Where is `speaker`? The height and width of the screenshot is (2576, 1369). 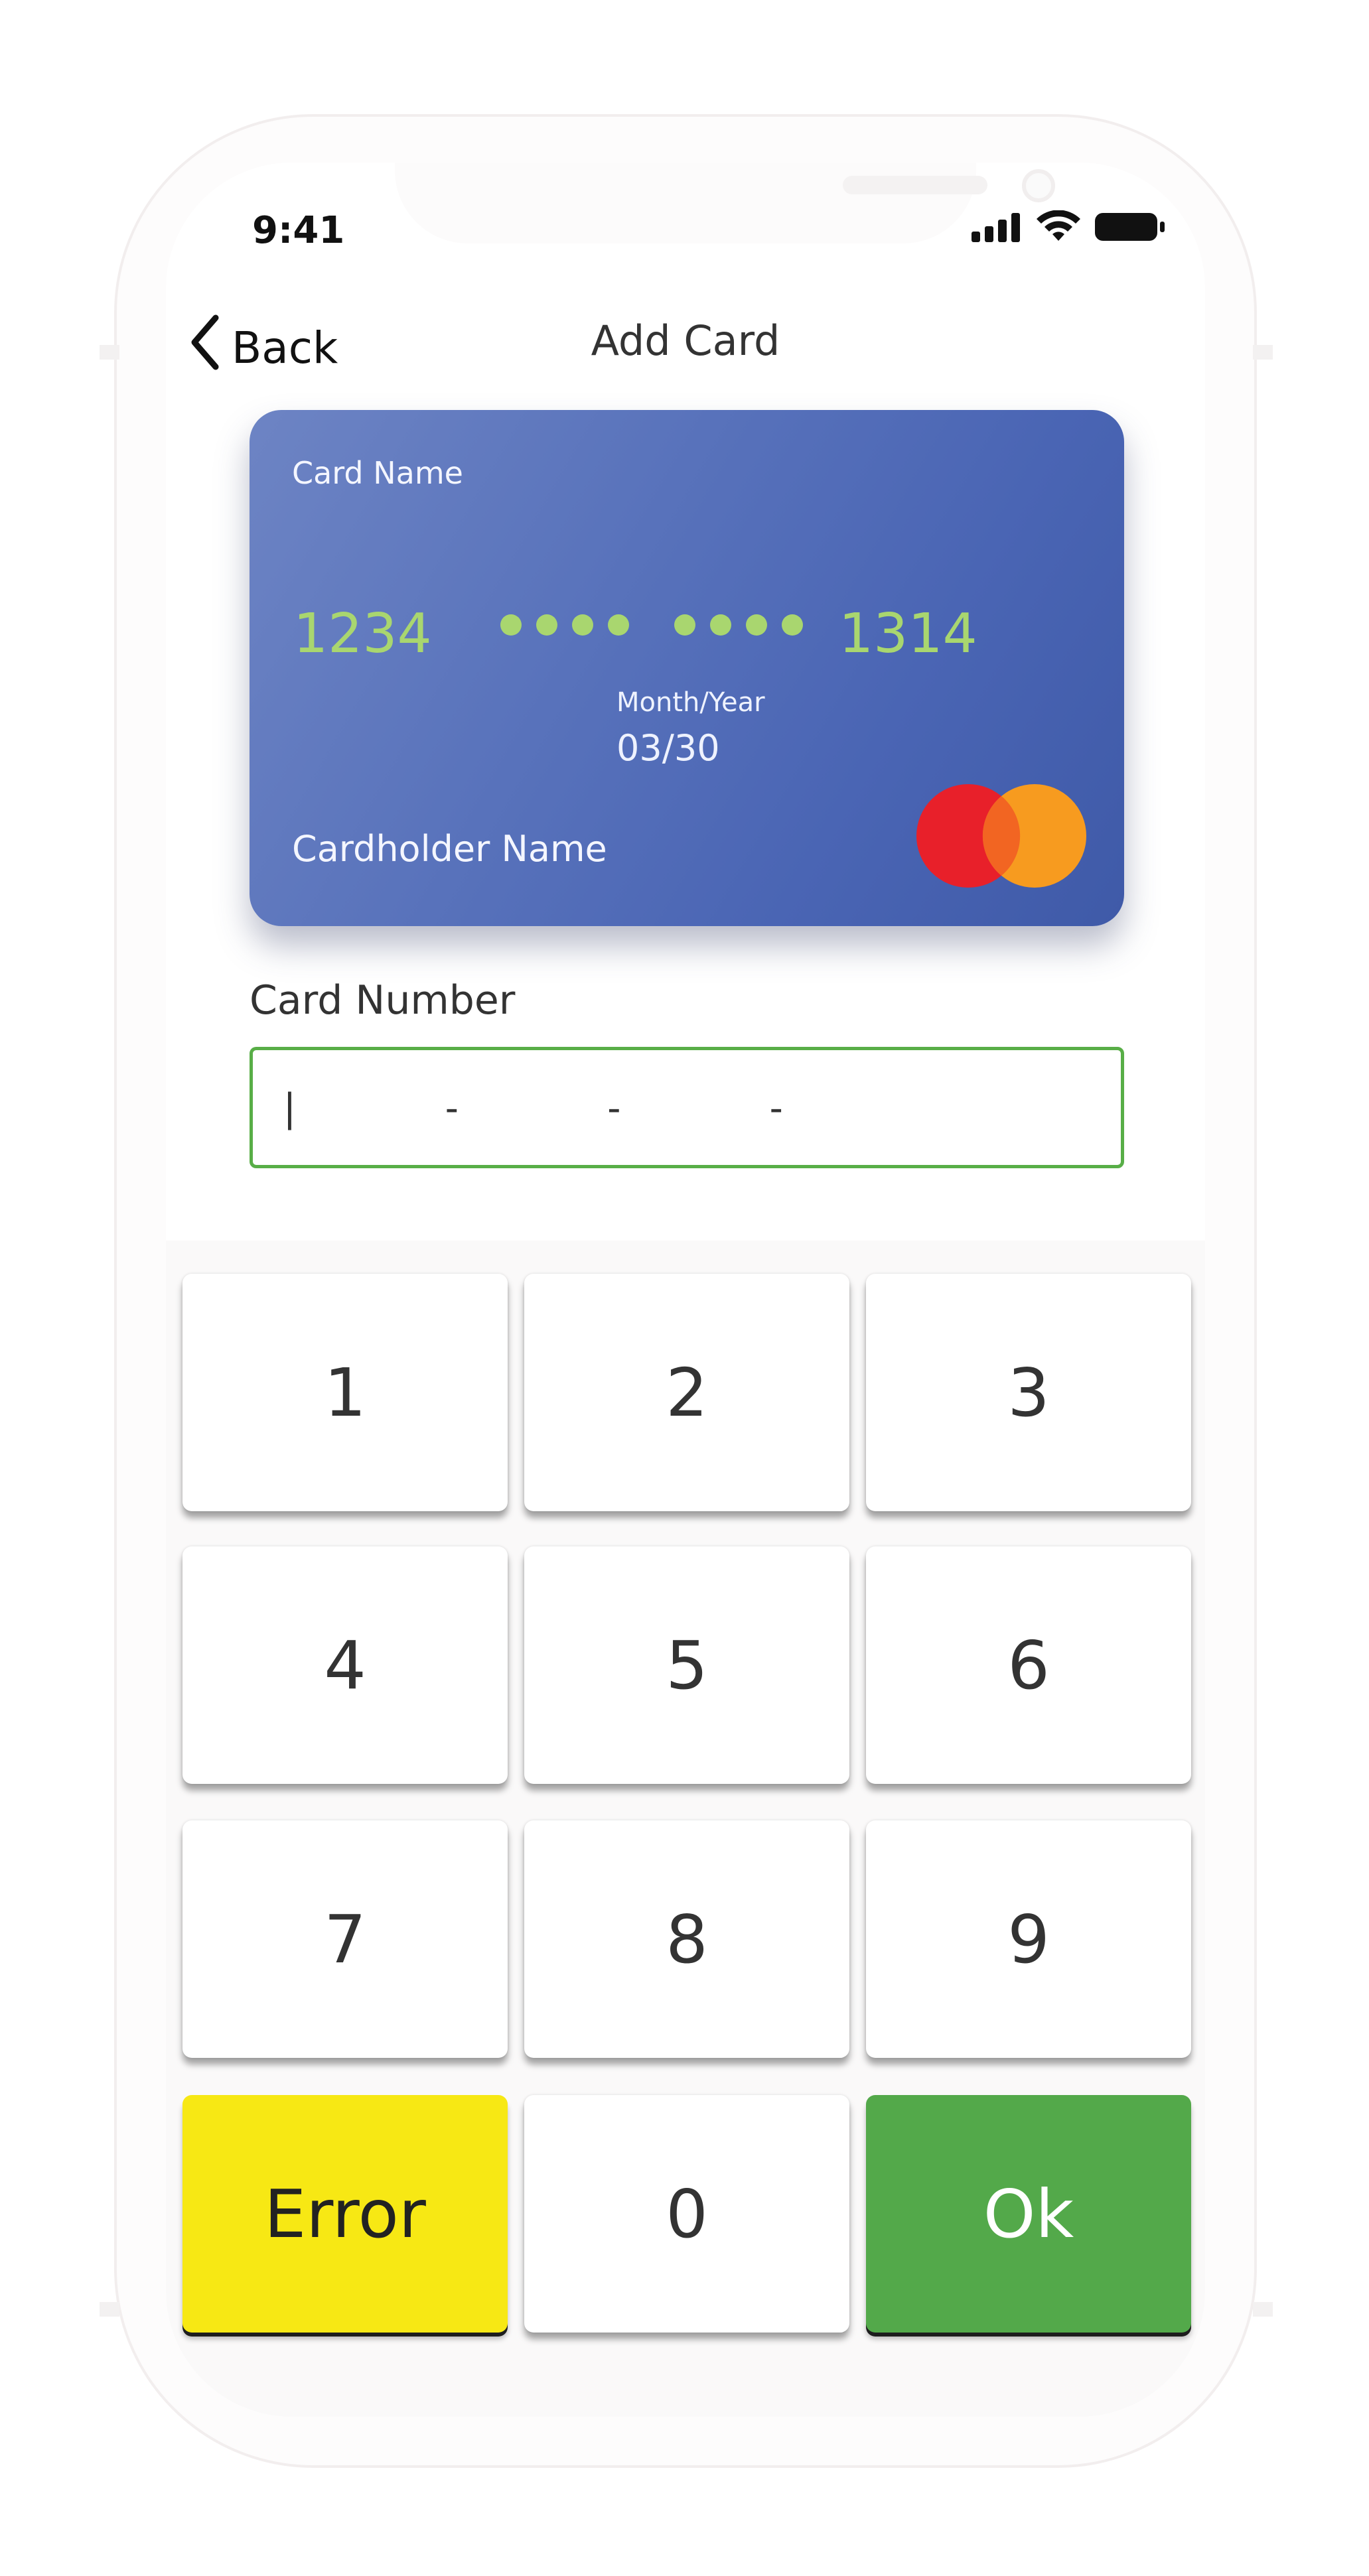
speaker is located at coordinates (915, 185).